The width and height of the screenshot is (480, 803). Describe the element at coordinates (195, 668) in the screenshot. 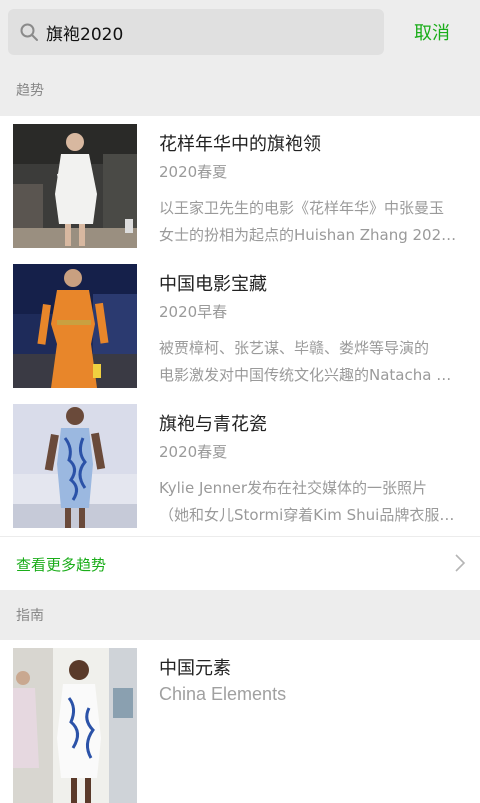

I see `guide-title: 中国元素` at that location.